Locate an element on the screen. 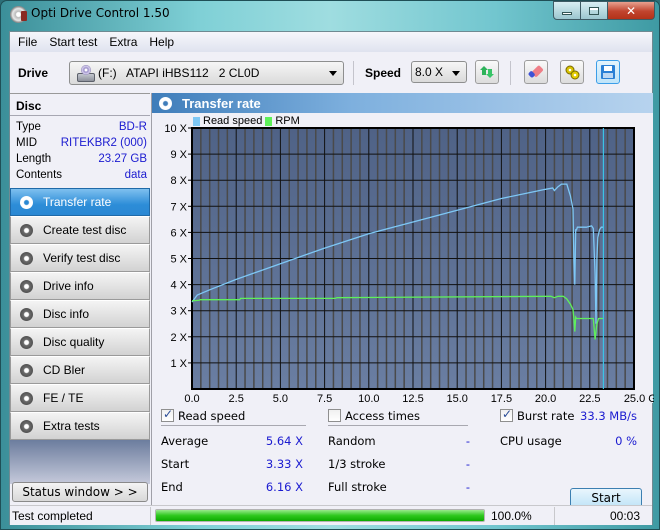 The image size is (660, 530). disc-type-label: Type is located at coordinates (28, 127).